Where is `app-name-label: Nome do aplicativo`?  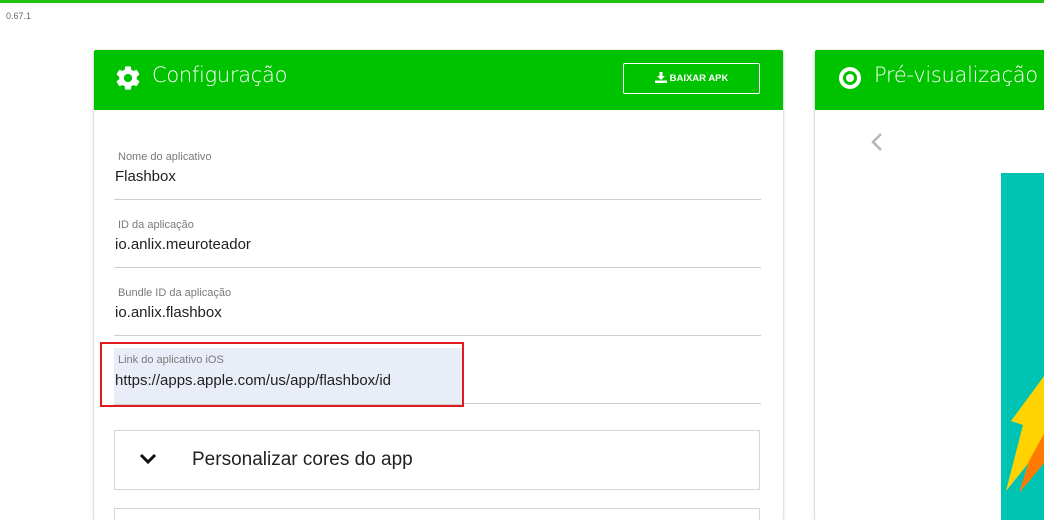 app-name-label: Nome do aplicativo is located at coordinates (165, 157).